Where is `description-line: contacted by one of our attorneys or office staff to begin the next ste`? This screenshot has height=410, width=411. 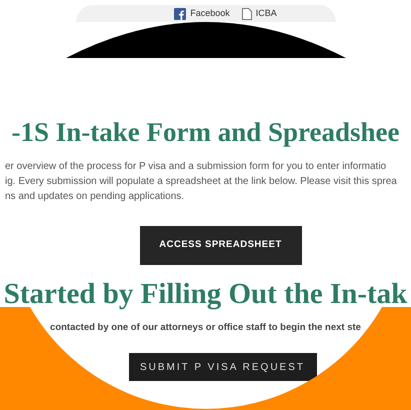
description-line: contacted by one of our attorneys or office staff to begin the next ste is located at coordinates (205, 328).